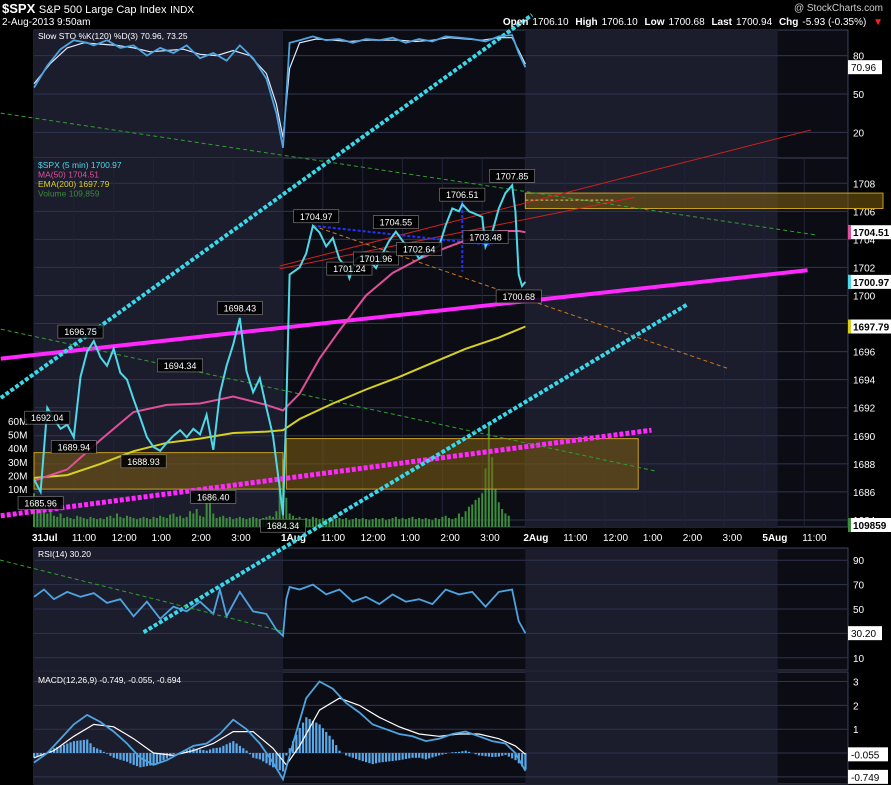 The width and height of the screenshot is (891, 785). Describe the element at coordinates (859, 586) in the screenshot. I see `rsi-tick-label: 70` at that location.